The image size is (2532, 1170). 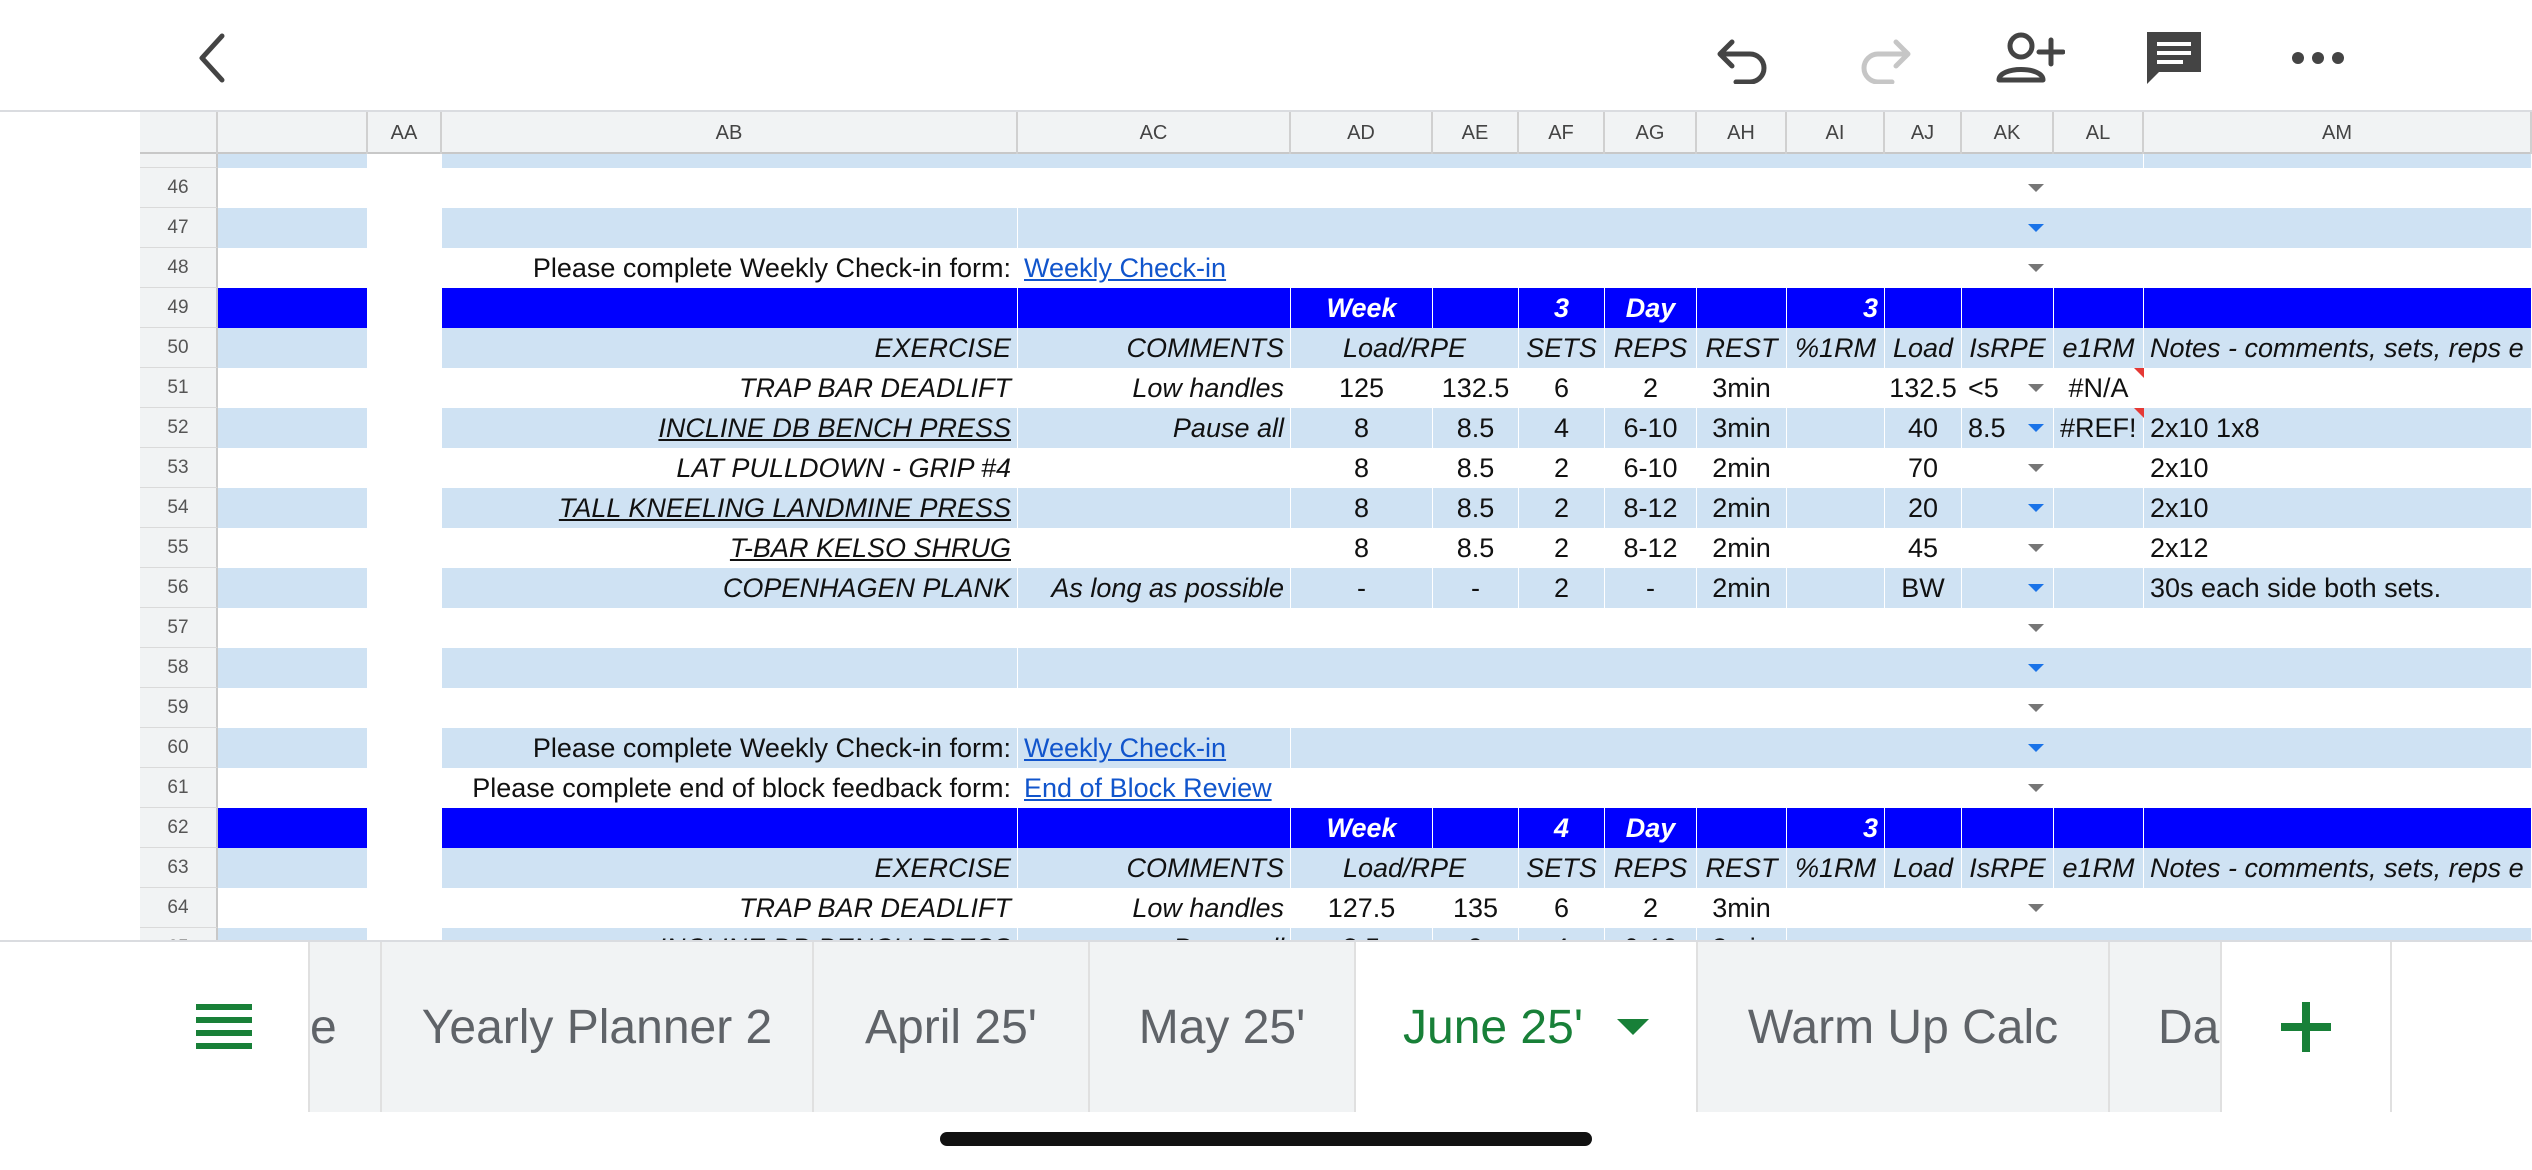 I want to click on row-number: 65, so click(x=179, y=934).